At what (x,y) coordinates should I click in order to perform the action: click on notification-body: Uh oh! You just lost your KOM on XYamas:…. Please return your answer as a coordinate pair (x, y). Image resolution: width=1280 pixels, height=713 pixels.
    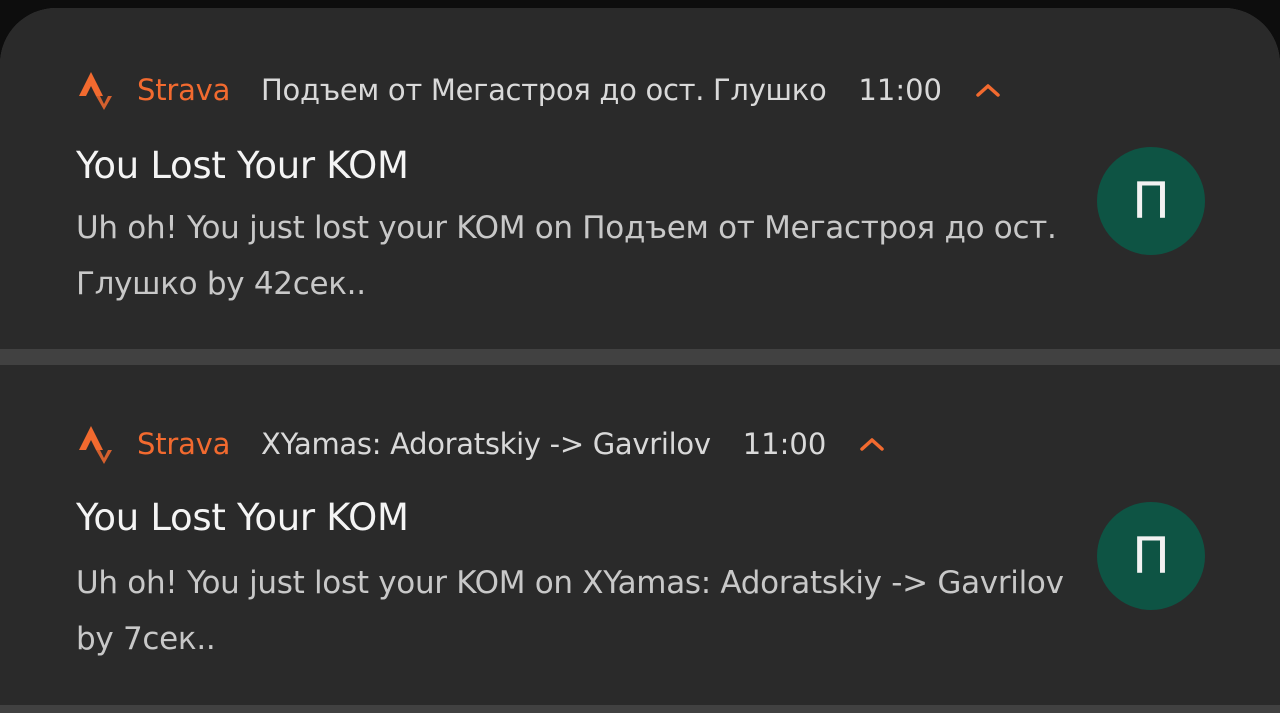
    Looking at the image, I should click on (570, 611).